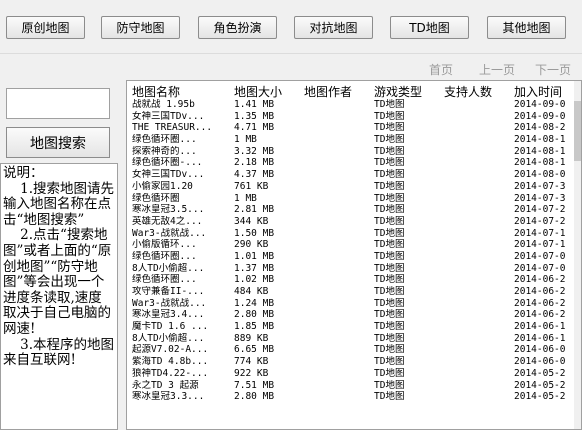  What do you see at coordinates (577, 131) in the screenshot?
I see `scrollbar-thumb` at bounding box center [577, 131].